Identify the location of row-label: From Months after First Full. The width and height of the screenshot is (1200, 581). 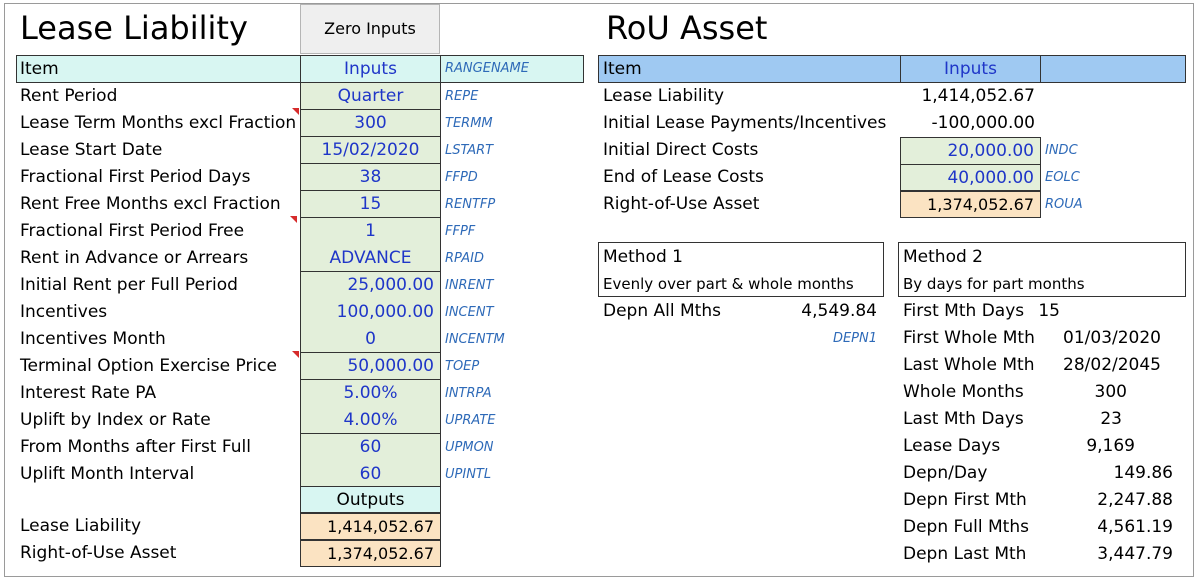
(135, 447).